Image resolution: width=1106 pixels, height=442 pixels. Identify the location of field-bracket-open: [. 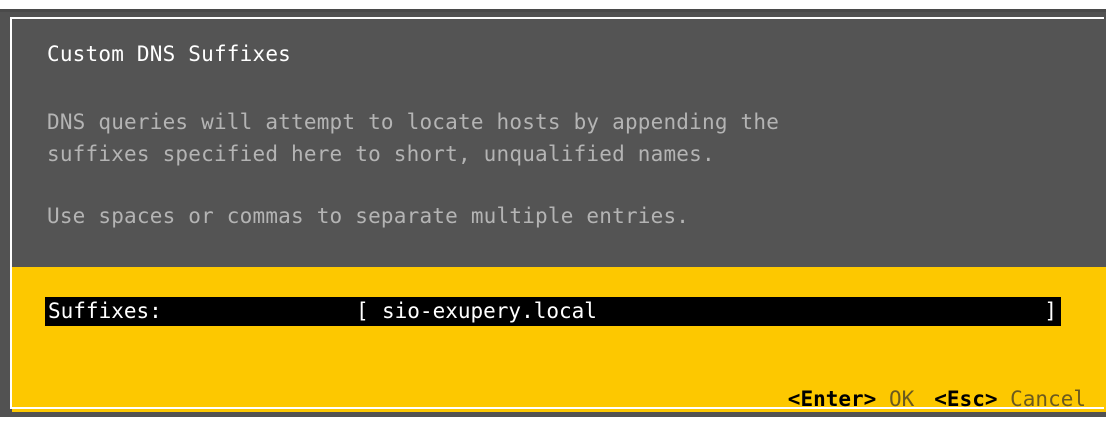
(362, 311).